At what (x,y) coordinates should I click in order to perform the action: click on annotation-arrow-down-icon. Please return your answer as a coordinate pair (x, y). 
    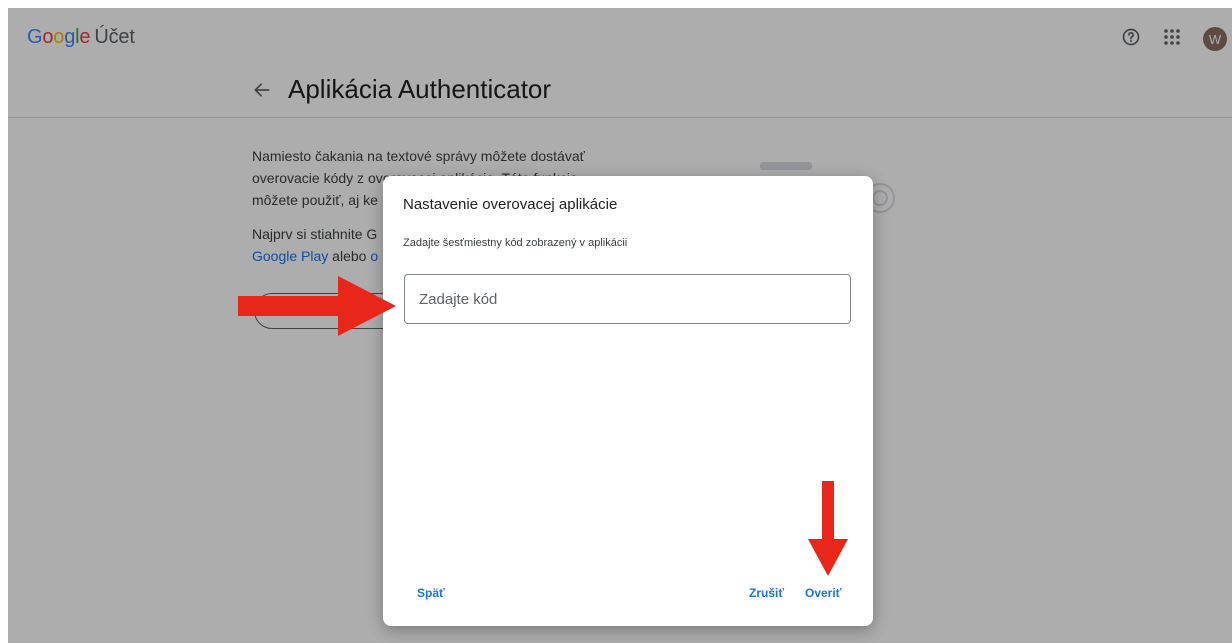
    Looking at the image, I should click on (828, 528).